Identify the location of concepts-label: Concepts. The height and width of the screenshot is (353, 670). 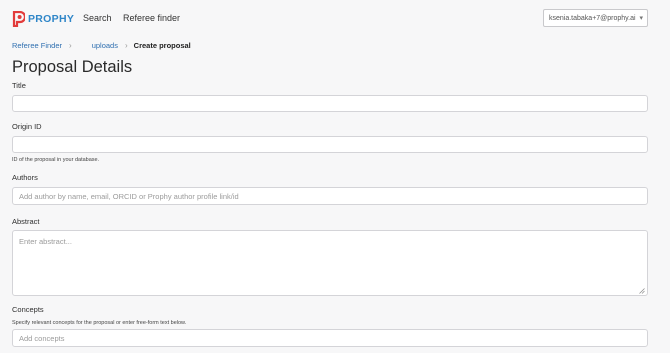
(28, 309).